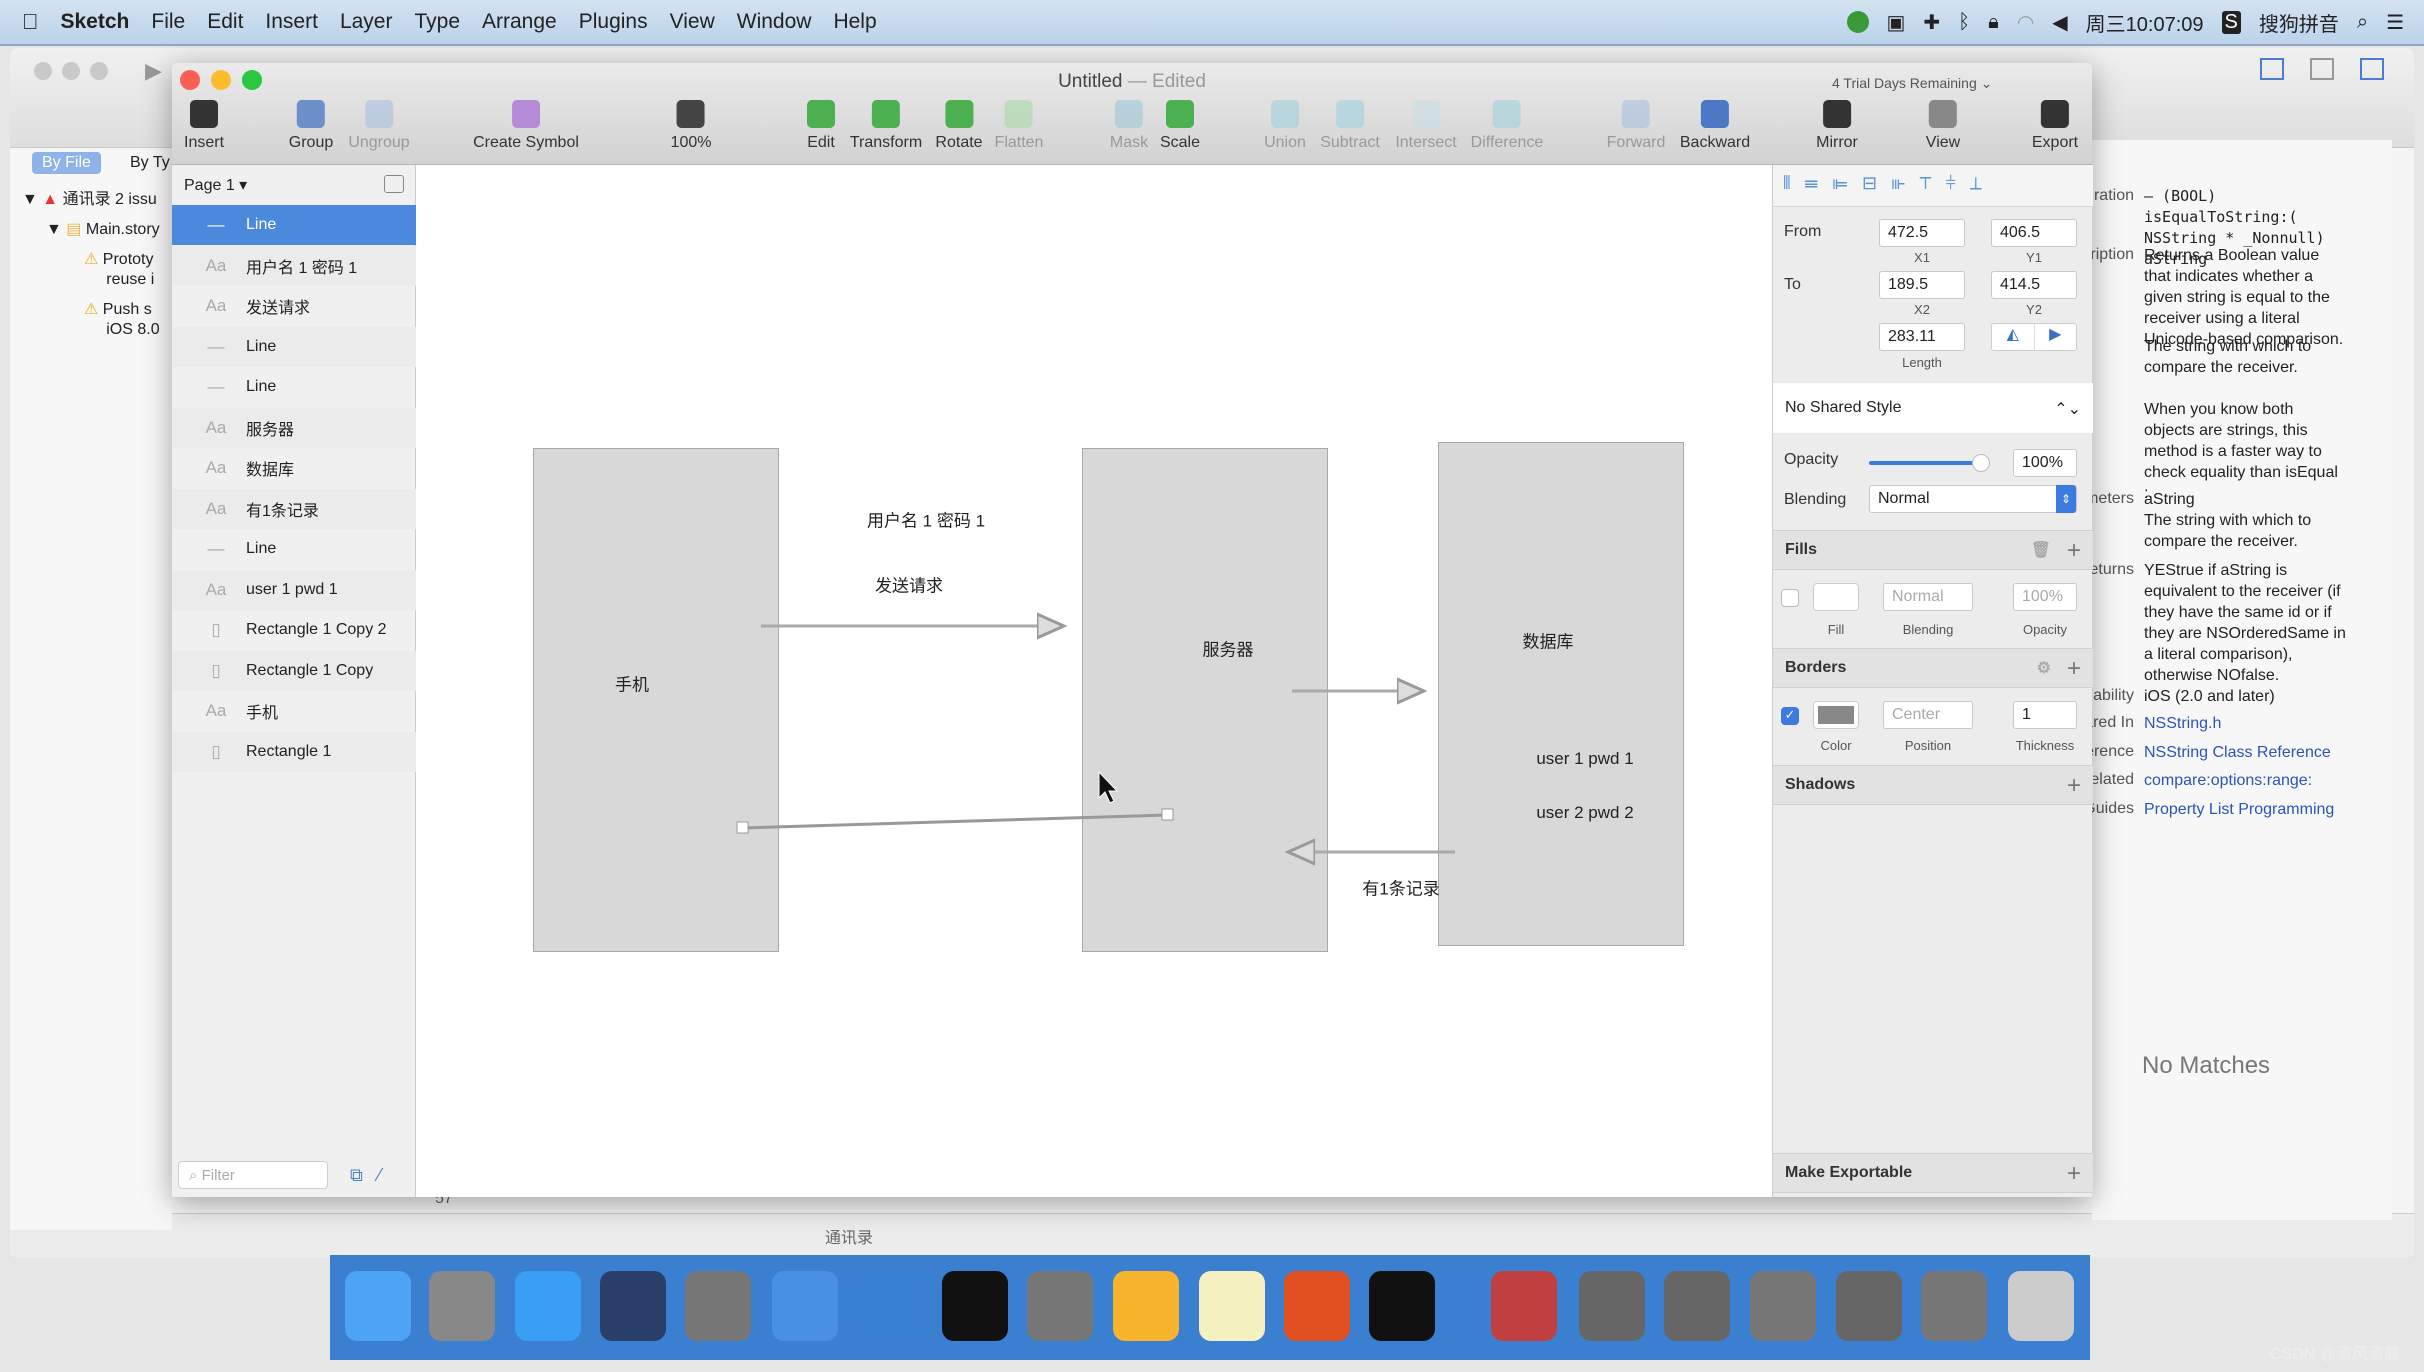 The image size is (2424, 1372). What do you see at coordinates (1933, 785) in the screenshot?
I see `shadows-header: Shadows +` at bounding box center [1933, 785].